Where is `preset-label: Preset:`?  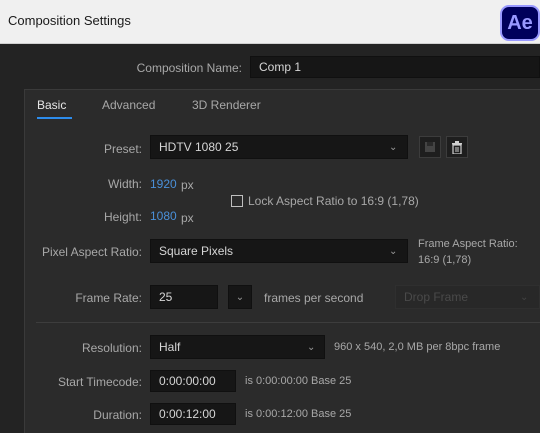 preset-label: Preset: is located at coordinates (122, 149).